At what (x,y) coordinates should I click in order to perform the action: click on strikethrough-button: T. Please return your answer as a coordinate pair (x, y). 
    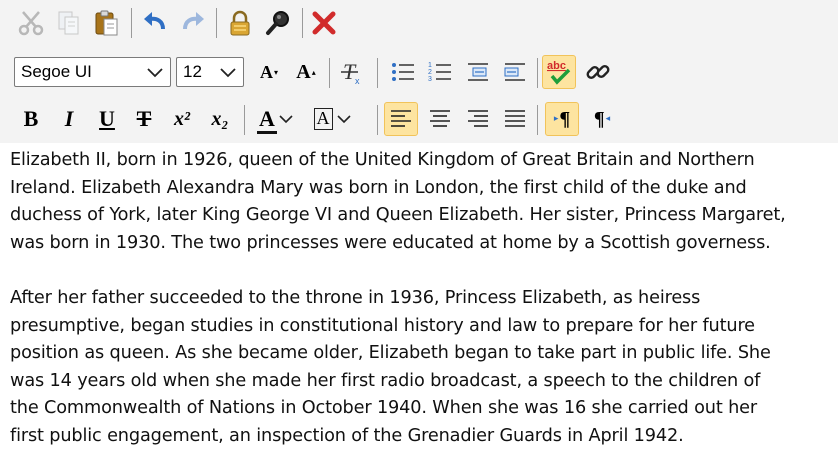
    Looking at the image, I should click on (144, 119).